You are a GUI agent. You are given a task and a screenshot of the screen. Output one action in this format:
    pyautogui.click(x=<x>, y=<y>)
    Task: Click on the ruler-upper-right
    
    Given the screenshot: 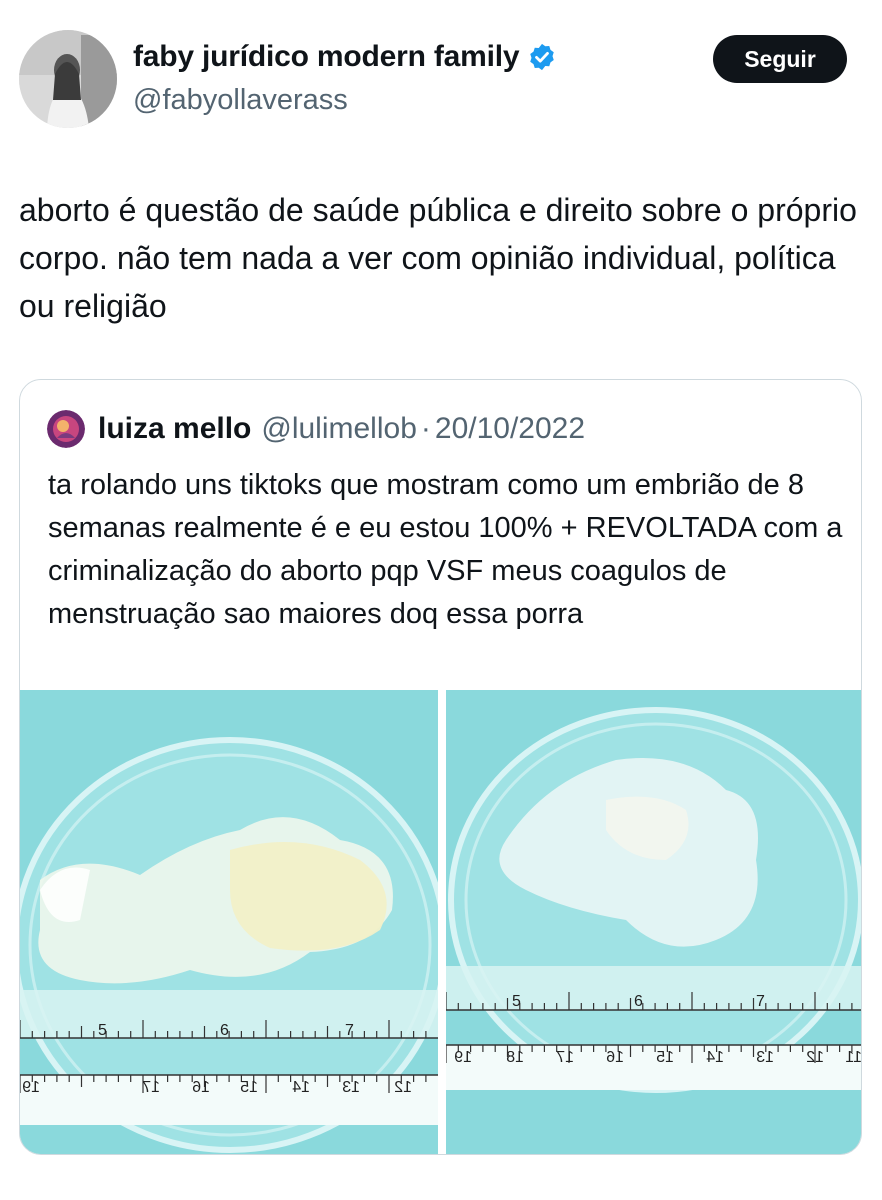 What is the action you would take?
    pyautogui.click(x=653, y=988)
    